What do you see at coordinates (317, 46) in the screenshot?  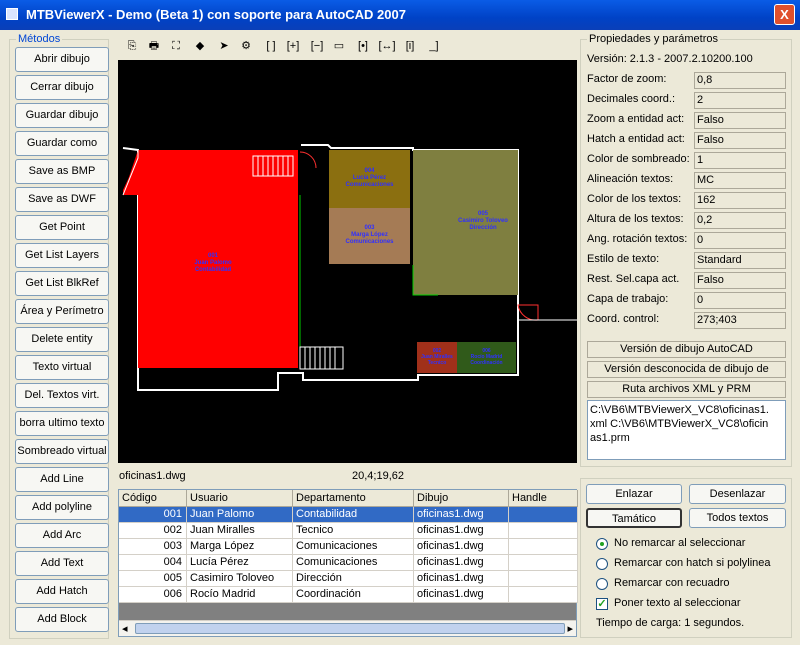 I see `zoom-out-icon: [−]` at bounding box center [317, 46].